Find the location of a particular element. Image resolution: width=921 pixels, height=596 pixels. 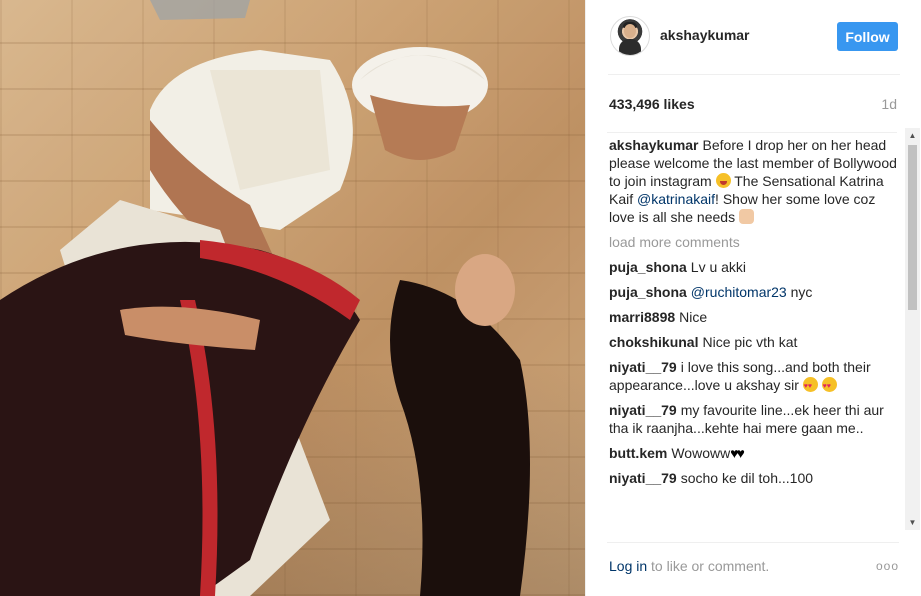

comment-text: nyc is located at coordinates (801, 292).